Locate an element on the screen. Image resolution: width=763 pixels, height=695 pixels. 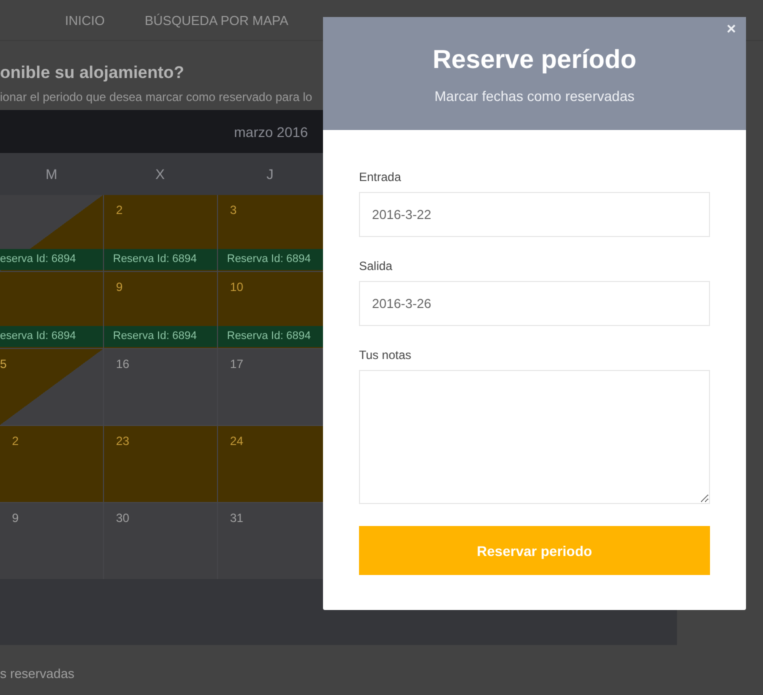
day-number: 30 is located at coordinates (123, 518).